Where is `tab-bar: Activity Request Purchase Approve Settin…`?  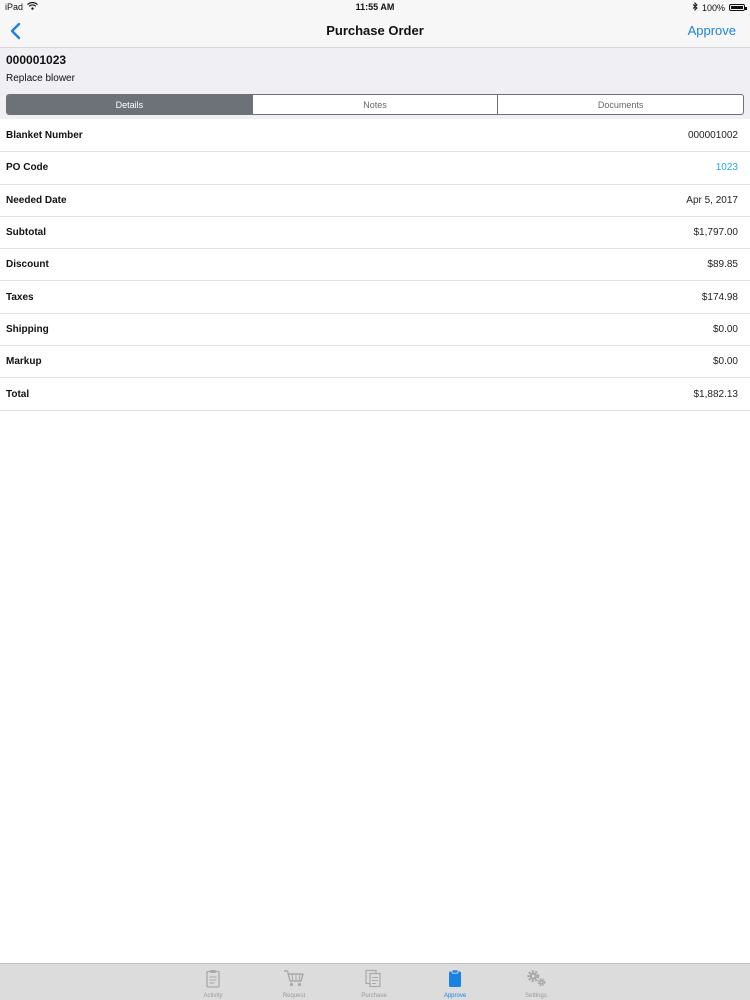 tab-bar: Activity Request Purchase Approve Settin… is located at coordinates (375, 981).